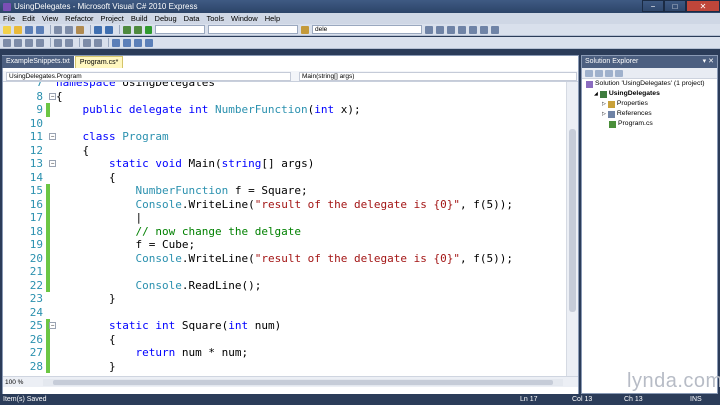 This screenshot has width=720, height=405. I want to click on tree-item-csharp-file: Program.cs, so click(649, 124).